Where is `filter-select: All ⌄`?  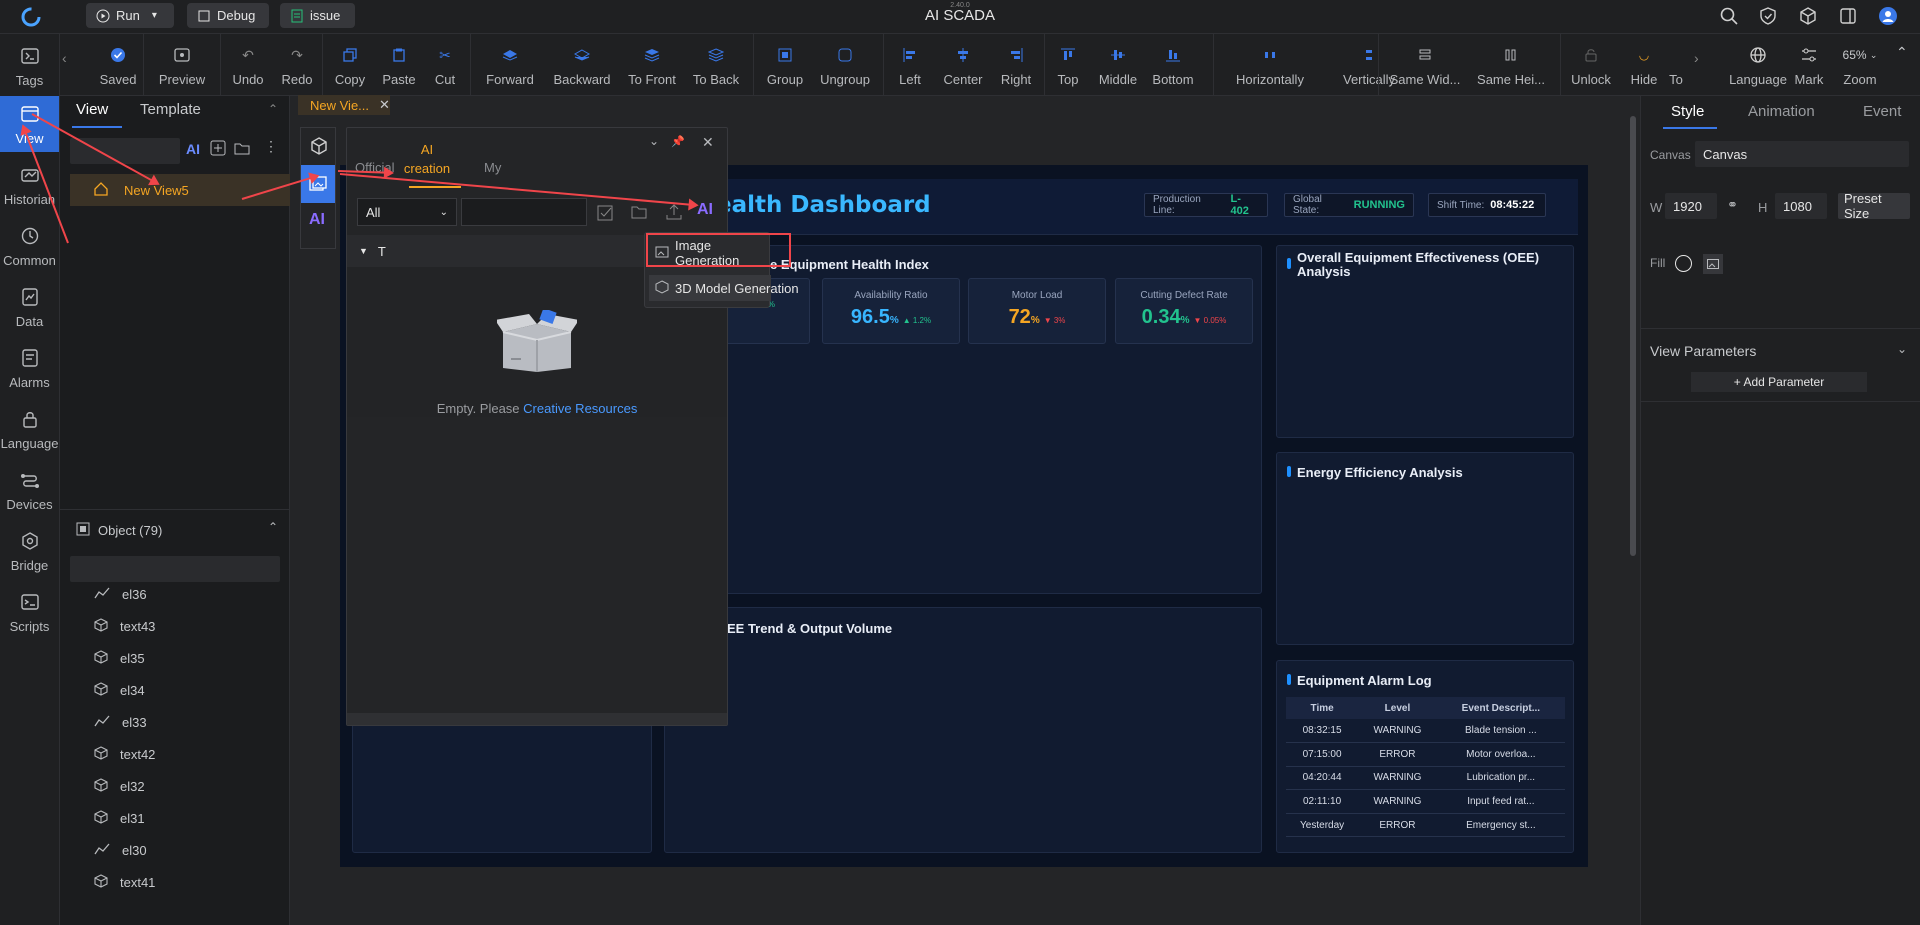 filter-select: All ⌄ is located at coordinates (407, 212).